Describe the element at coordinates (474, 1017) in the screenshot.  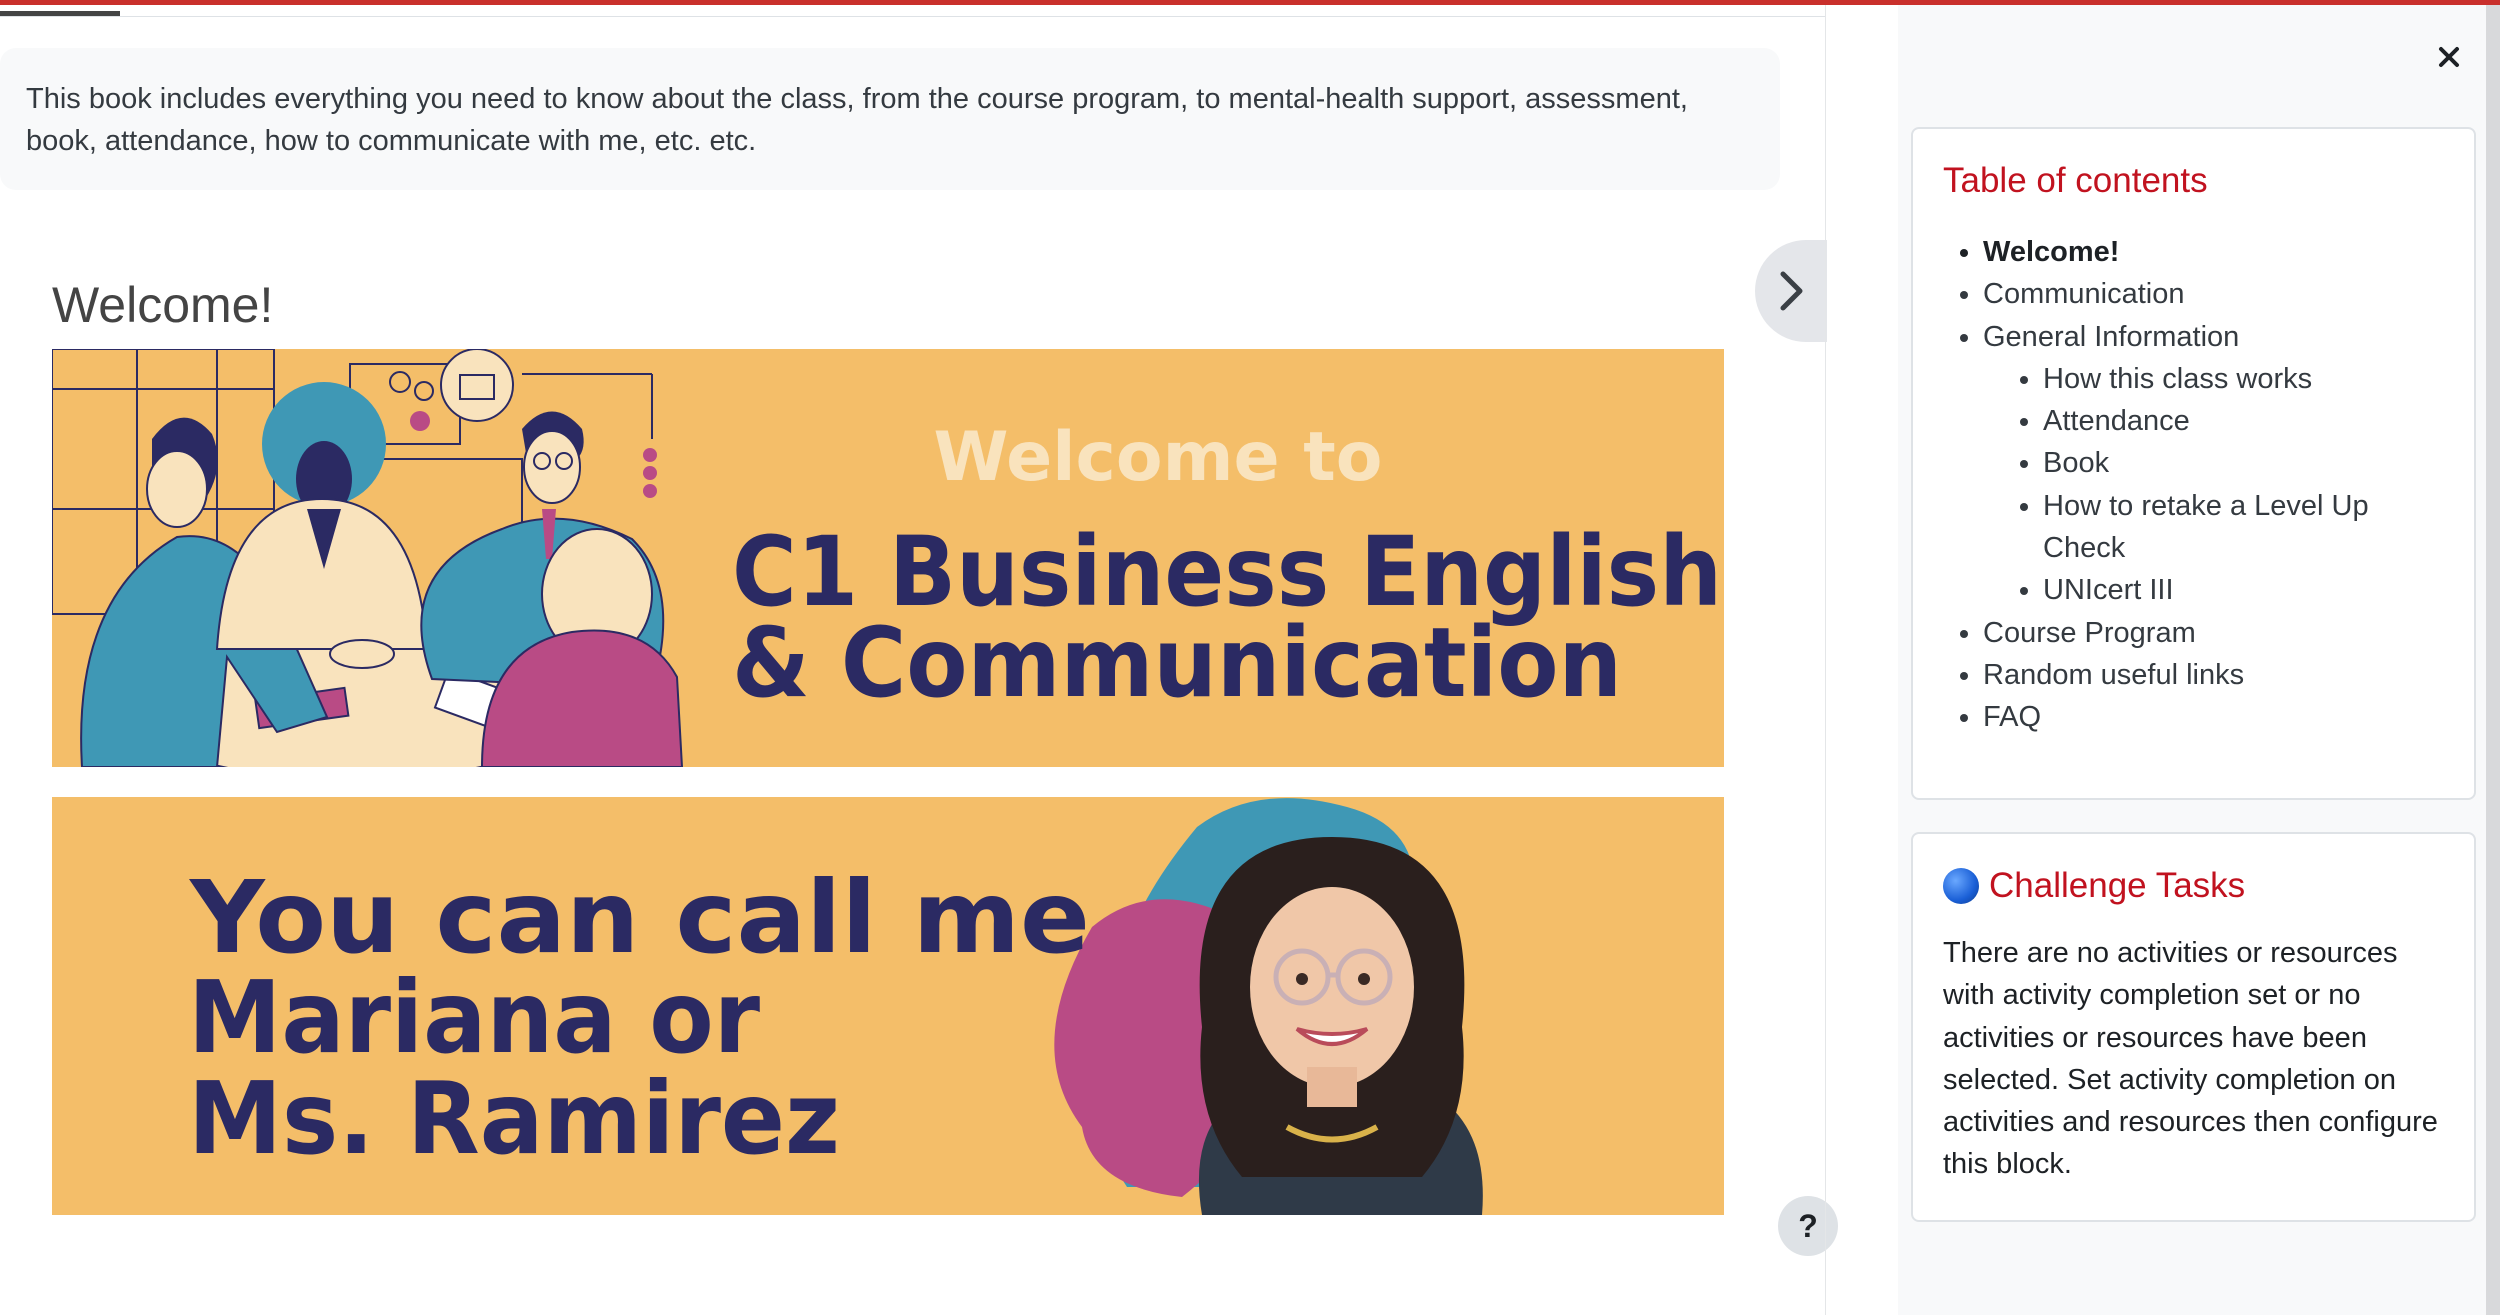
I see `banner-teacher-line2: Mariana or` at that location.